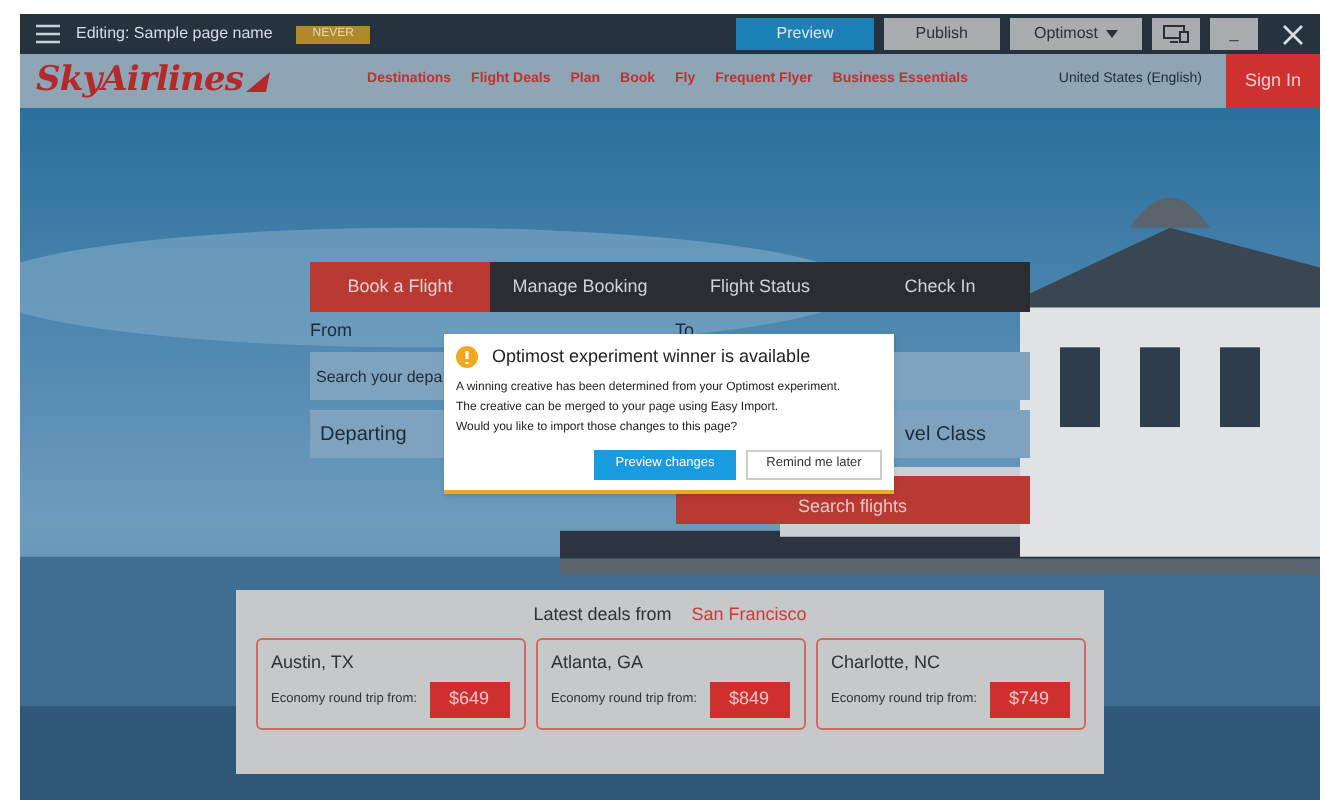 This screenshot has height=810, width=1326. Describe the element at coordinates (651, 357) in the screenshot. I see `dialog-title: Optimost experiment winner is available` at that location.